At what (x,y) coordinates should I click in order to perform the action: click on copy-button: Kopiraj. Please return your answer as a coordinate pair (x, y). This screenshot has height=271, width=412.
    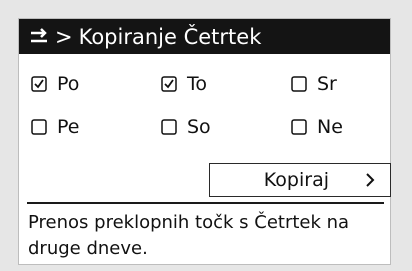
    Looking at the image, I should click on (300, 180).